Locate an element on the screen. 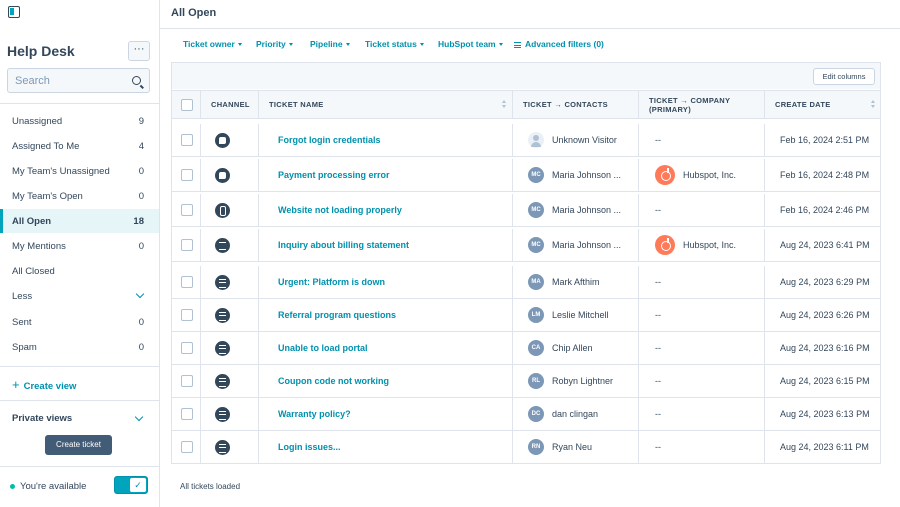 The image size is (900, 507). contact-name: dan clingan is located at coordinates (575, 414).